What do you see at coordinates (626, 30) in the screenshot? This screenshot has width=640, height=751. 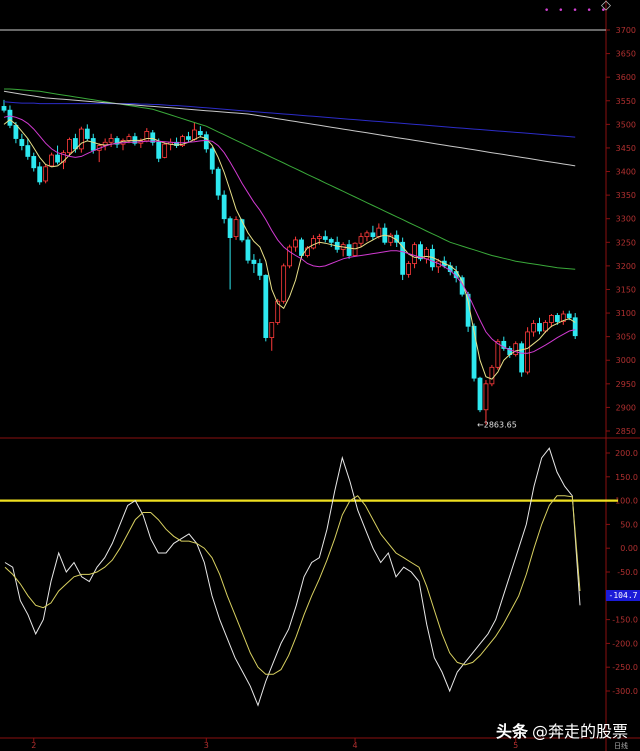 I see `price-tick-label: 3700` at bounding box center [626, 30].